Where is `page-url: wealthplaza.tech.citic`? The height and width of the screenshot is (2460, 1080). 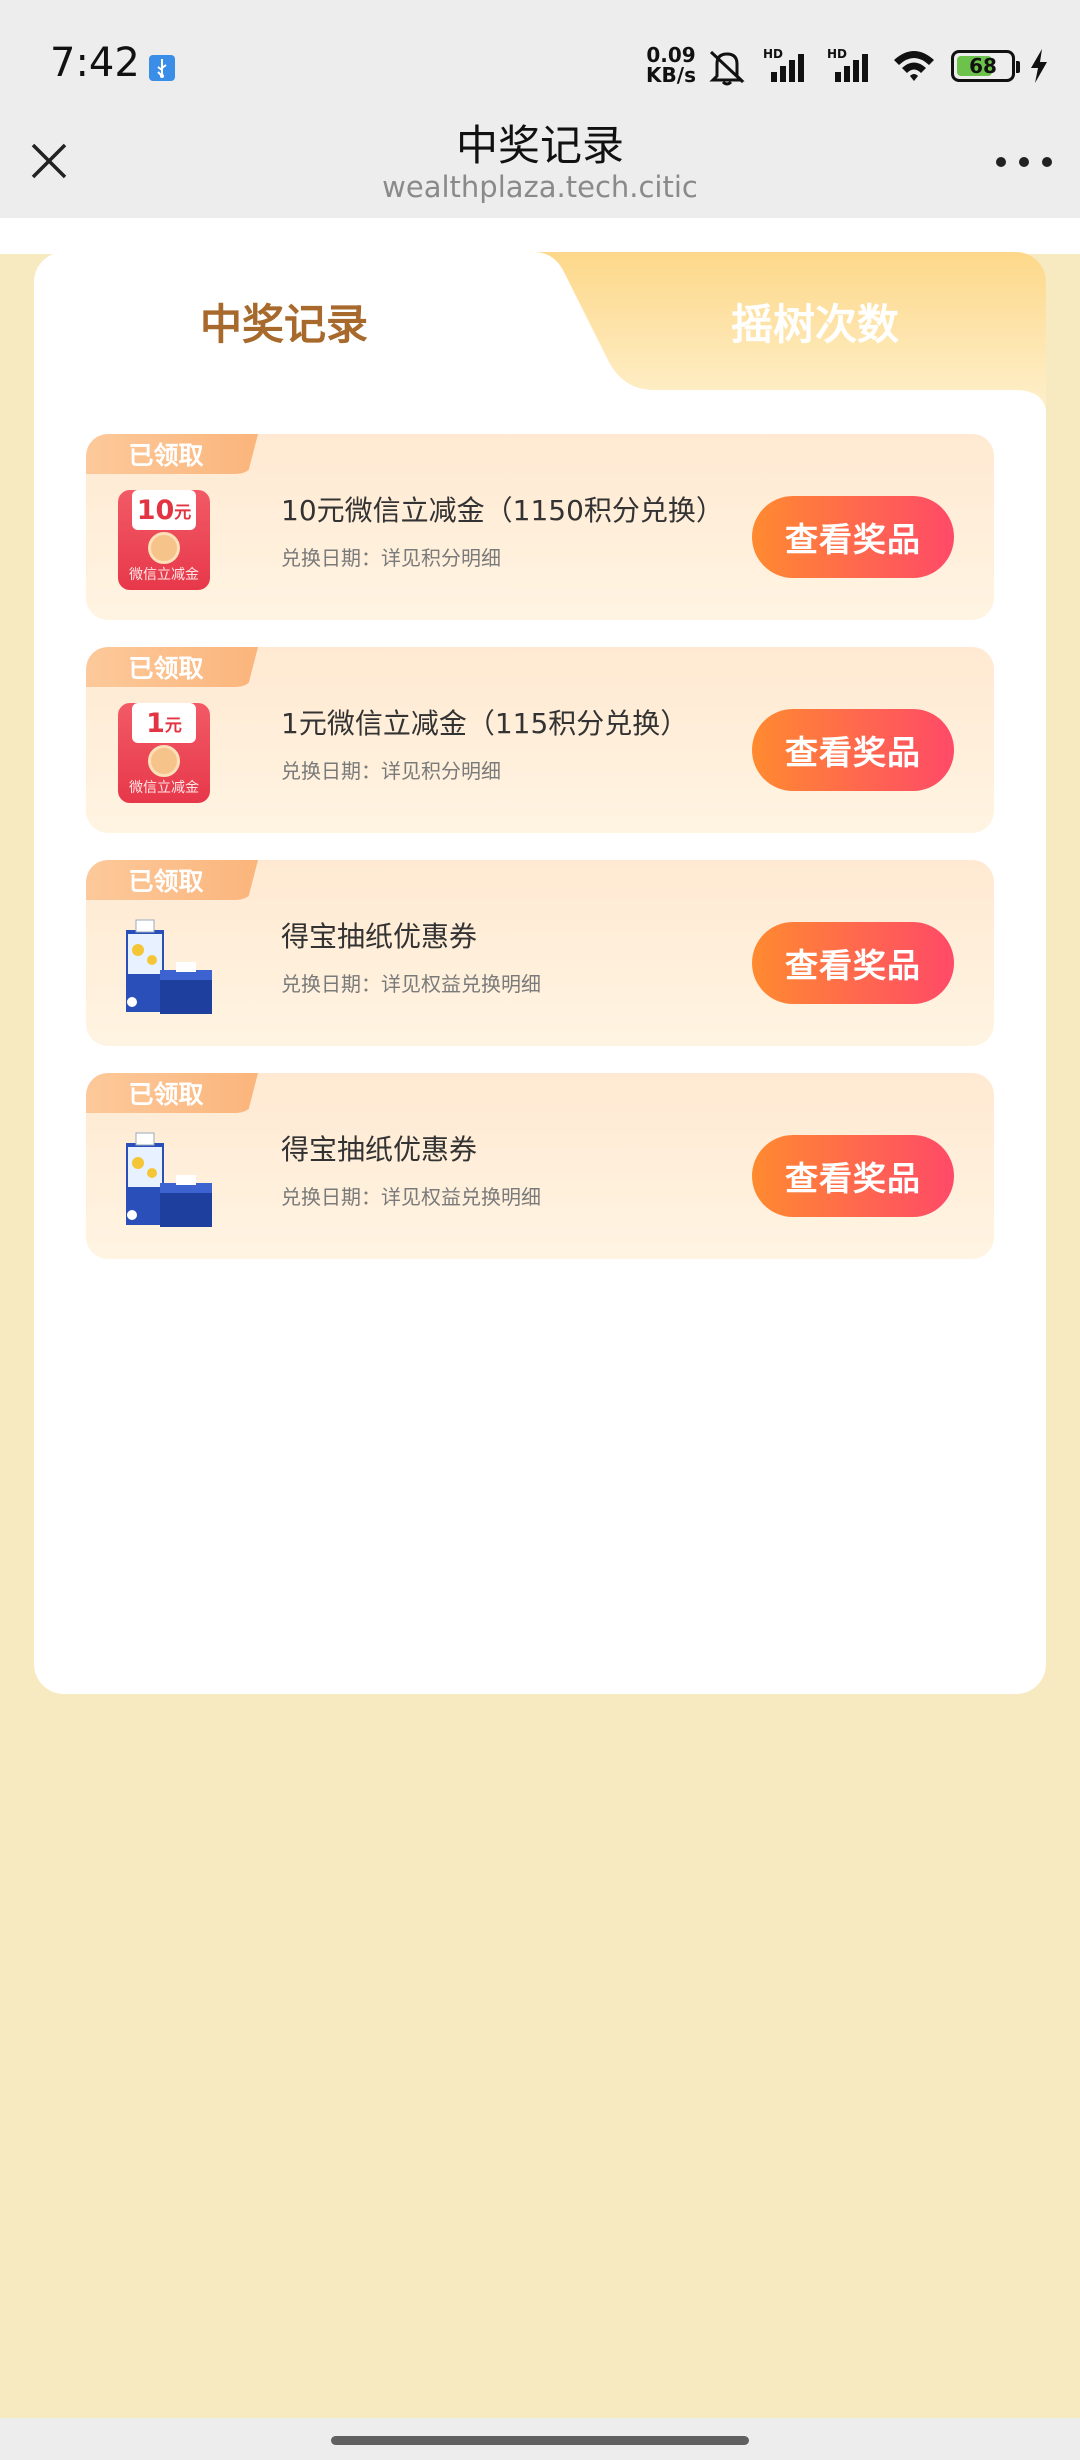
page-url: wealthplaza.tech.citic is located at coordinates (540, 187).